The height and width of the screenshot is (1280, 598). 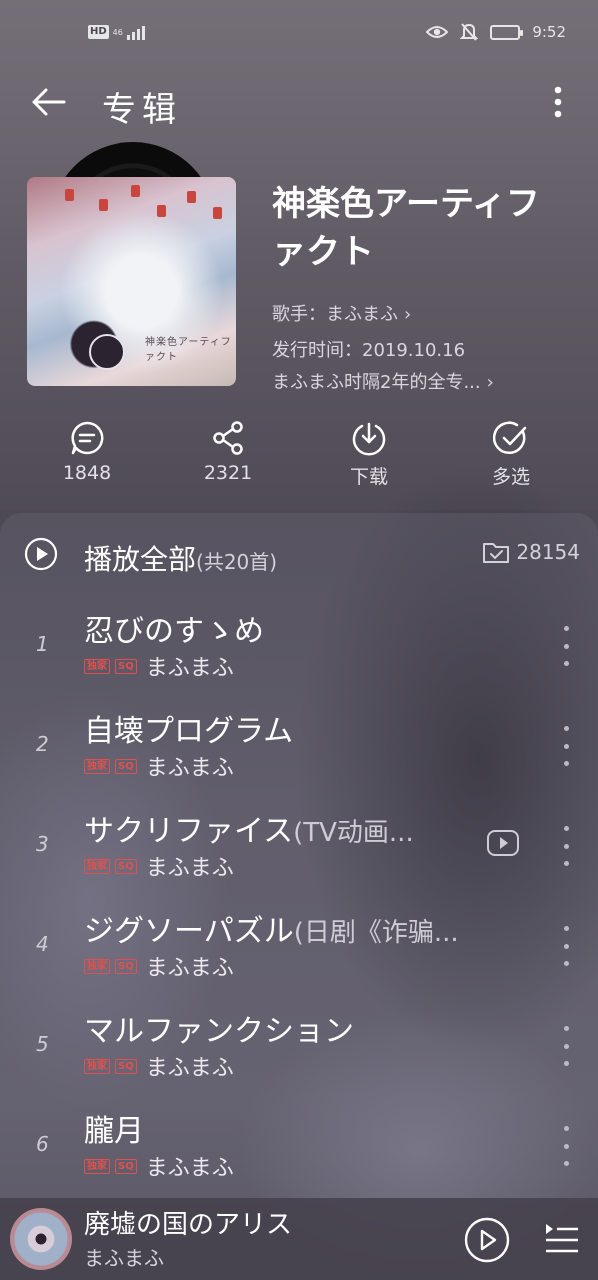 What do you see at coordinates (87, 473) in the screenshot?
I see `comment-count: 1848` at bounding box center [87, 473].